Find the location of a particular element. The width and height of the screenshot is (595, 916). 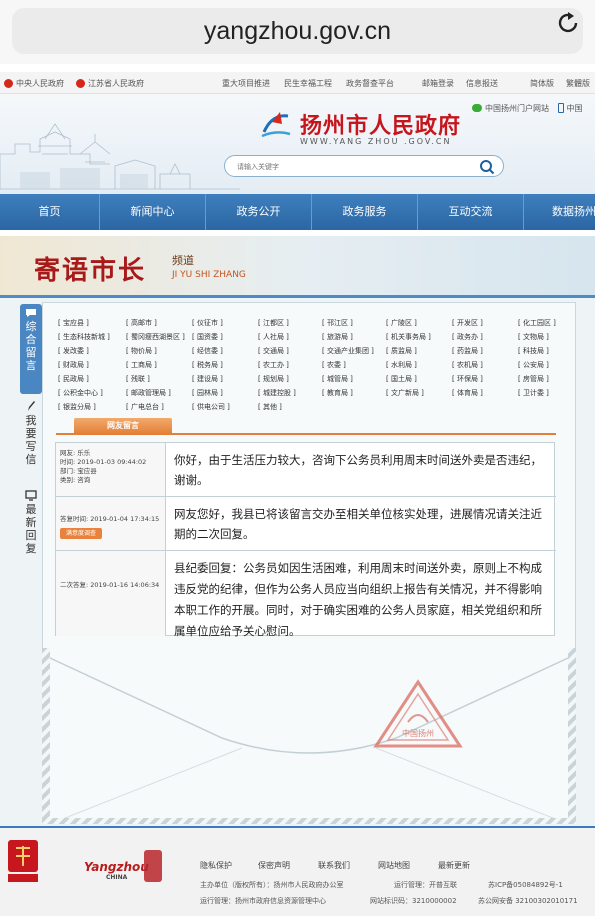

department-link: [ 卫计委 ] is located at coordinates (533, 393).